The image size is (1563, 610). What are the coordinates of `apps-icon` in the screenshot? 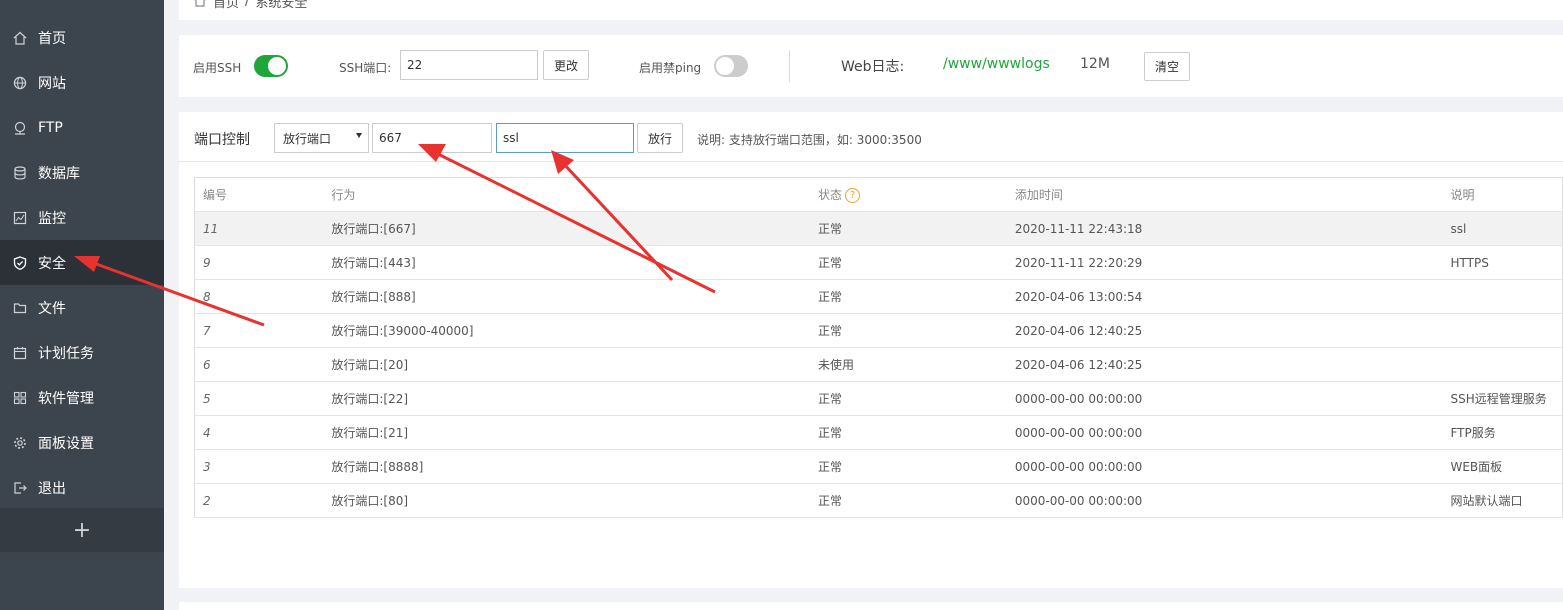 It's located at (20, 398).